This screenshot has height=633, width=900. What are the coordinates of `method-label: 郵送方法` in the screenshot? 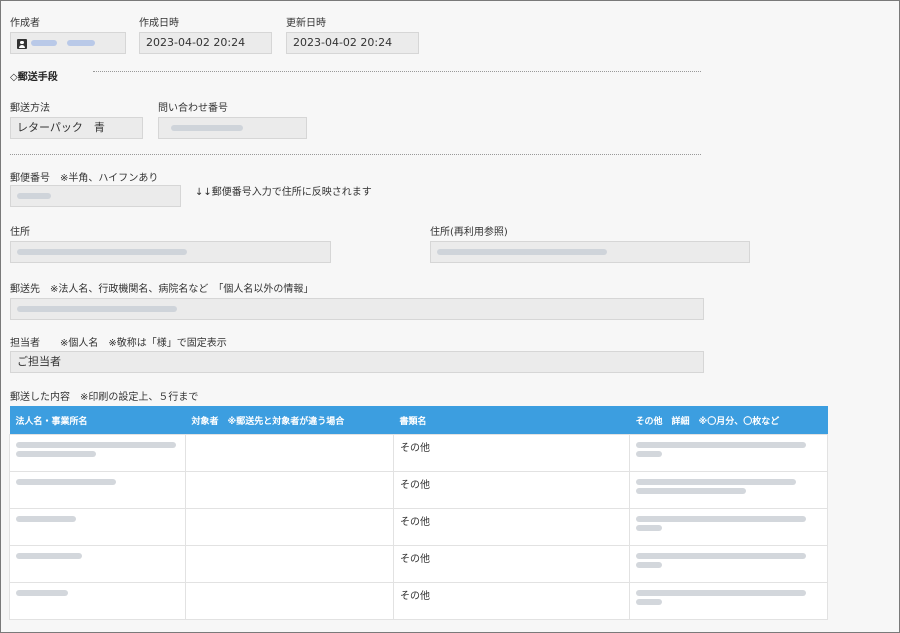 It's located at (30, 108).